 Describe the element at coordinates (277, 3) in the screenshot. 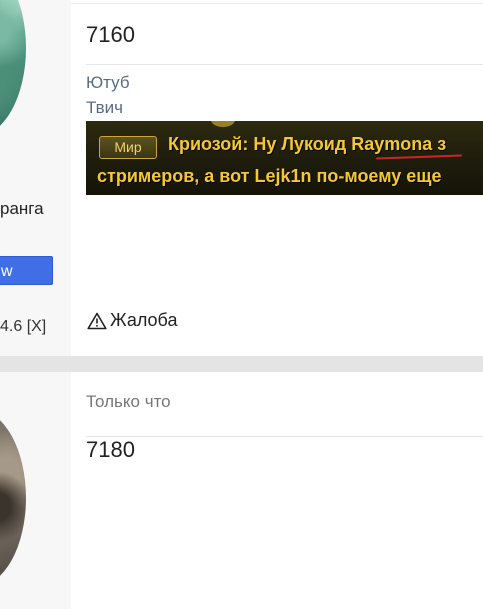

I see `post-border` at that location.